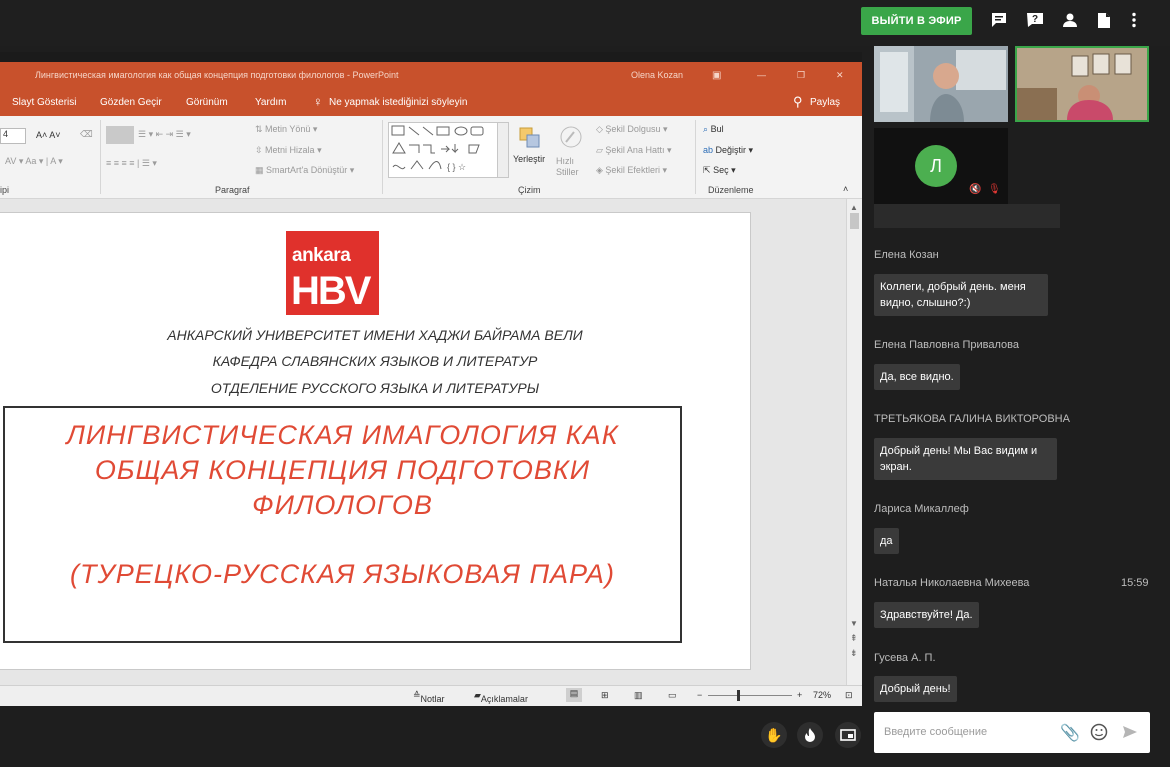 The image size is (1170, 767). I want to click on picture-in-picture-icon, so click(848, 735).